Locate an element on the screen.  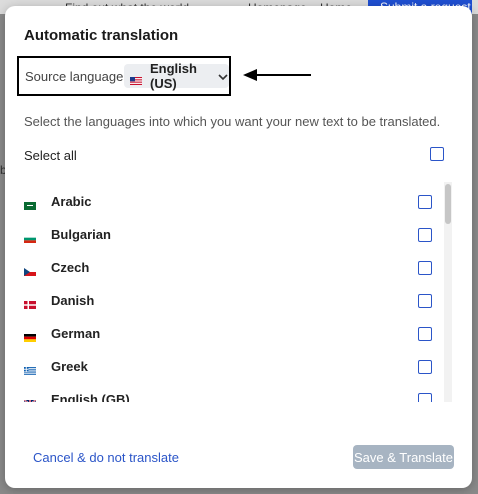
language-name: Arabic is located at coordinates (71, 201).